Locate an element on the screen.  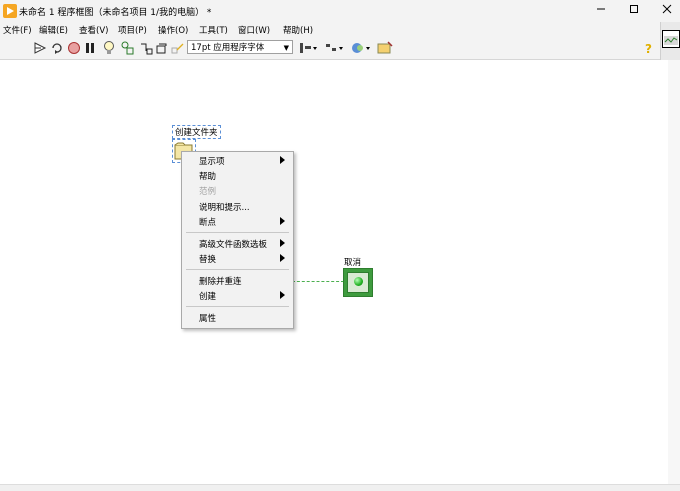
menu-view: 查看(V) is located at coordinates (93, 30).